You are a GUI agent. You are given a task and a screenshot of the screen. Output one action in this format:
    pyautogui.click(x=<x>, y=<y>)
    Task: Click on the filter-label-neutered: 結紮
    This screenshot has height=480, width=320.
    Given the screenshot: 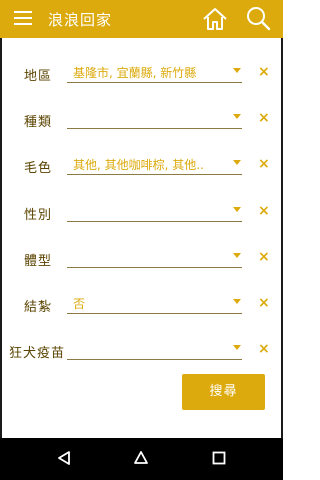 What is the action you would take?
    pyautogui.click(x=38, y=307)
    